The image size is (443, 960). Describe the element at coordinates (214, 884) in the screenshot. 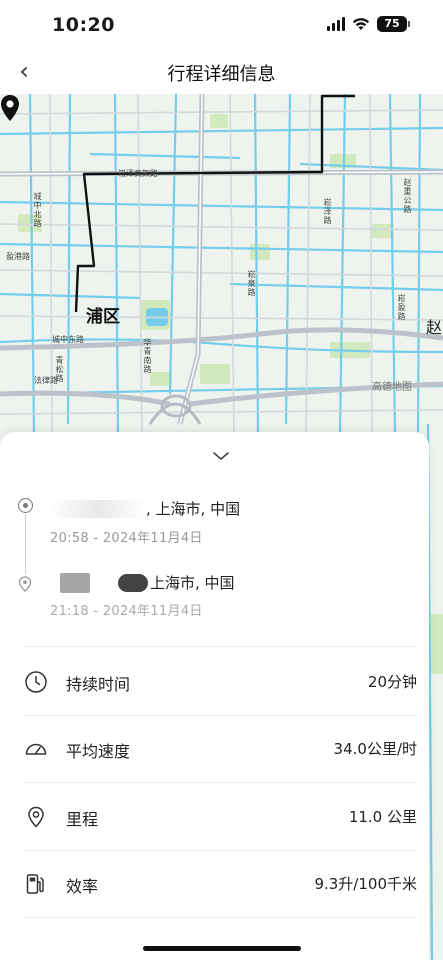

I see `stat-row-efficiency: 效率 9.3升/100千米` at that location.